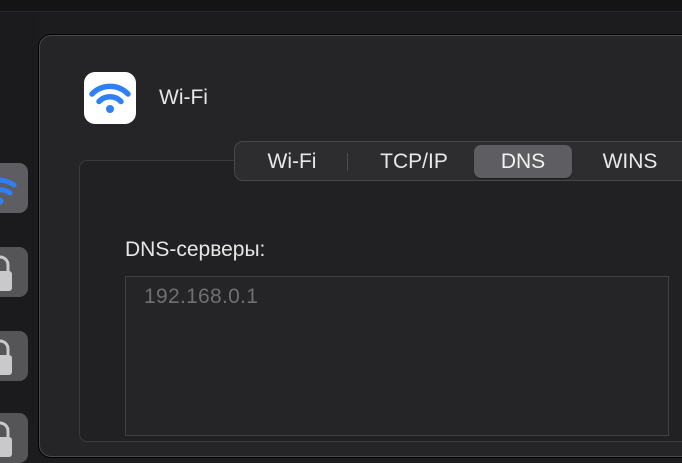 This screenshot has height=463, width=682. What do you see at coordinates (195, 249) in the screenshot?
I see `dns-servers-label: DNS-серверы:` at bounding box center [195, 249].